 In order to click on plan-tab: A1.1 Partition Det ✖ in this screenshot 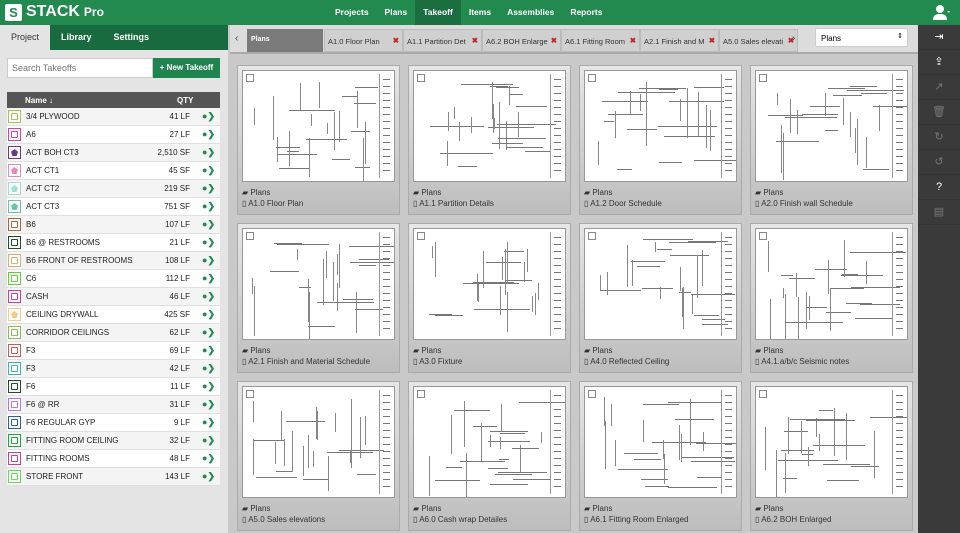, I will do `click(442, 40)`.